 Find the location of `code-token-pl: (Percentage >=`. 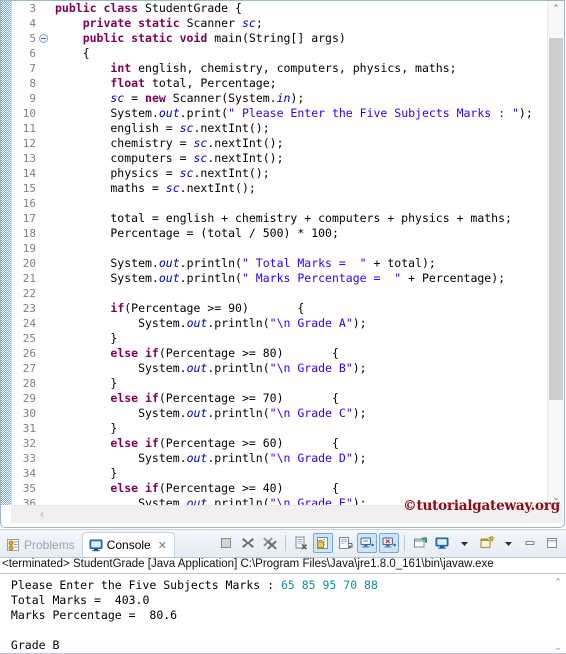

code-token-pl: (Percentage >= is located at coordinates (210, 443).